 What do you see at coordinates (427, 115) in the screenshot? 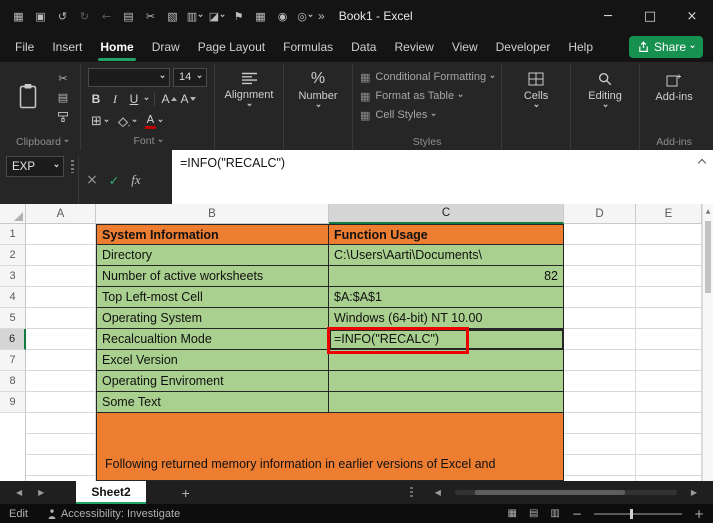
I see `cell-styles-button: ▦ Cell Styles` at bounding box center [427, 115].